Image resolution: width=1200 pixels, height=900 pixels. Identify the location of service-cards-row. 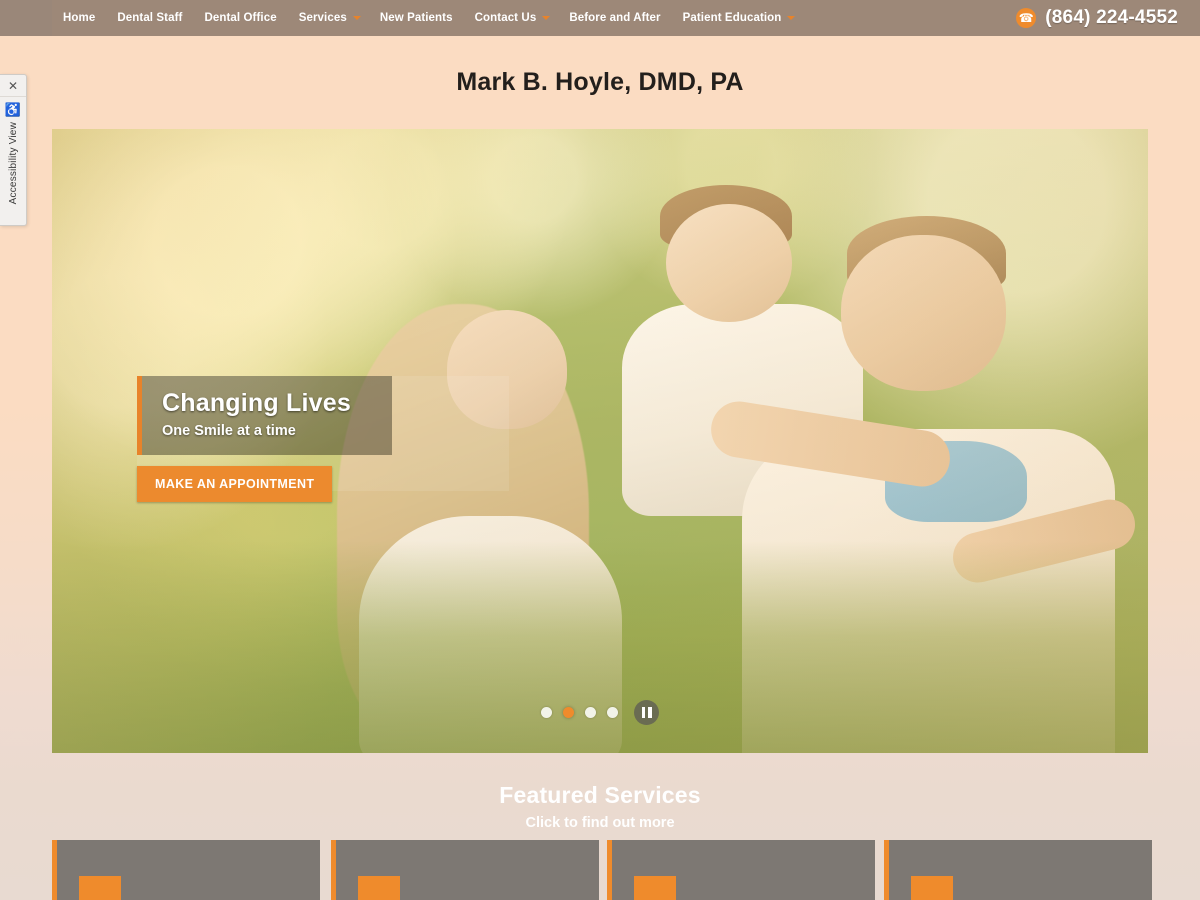
(600, 870).